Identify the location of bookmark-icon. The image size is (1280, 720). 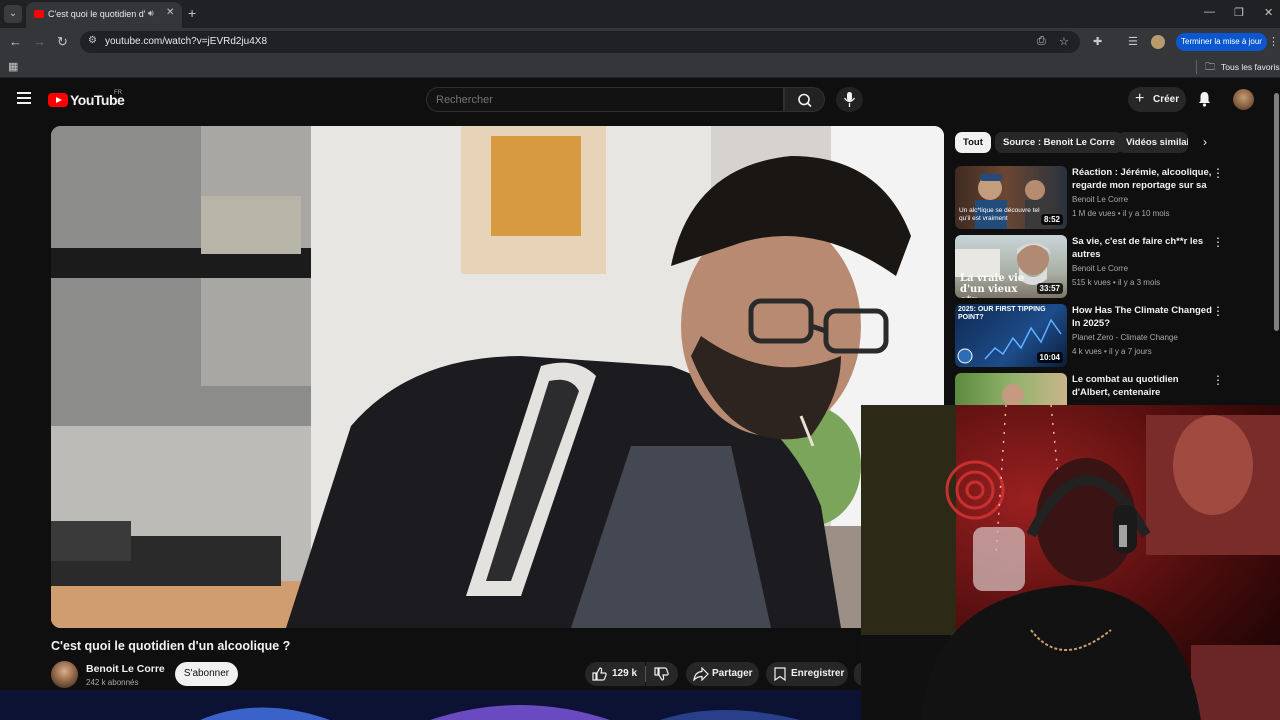
(780, 674).